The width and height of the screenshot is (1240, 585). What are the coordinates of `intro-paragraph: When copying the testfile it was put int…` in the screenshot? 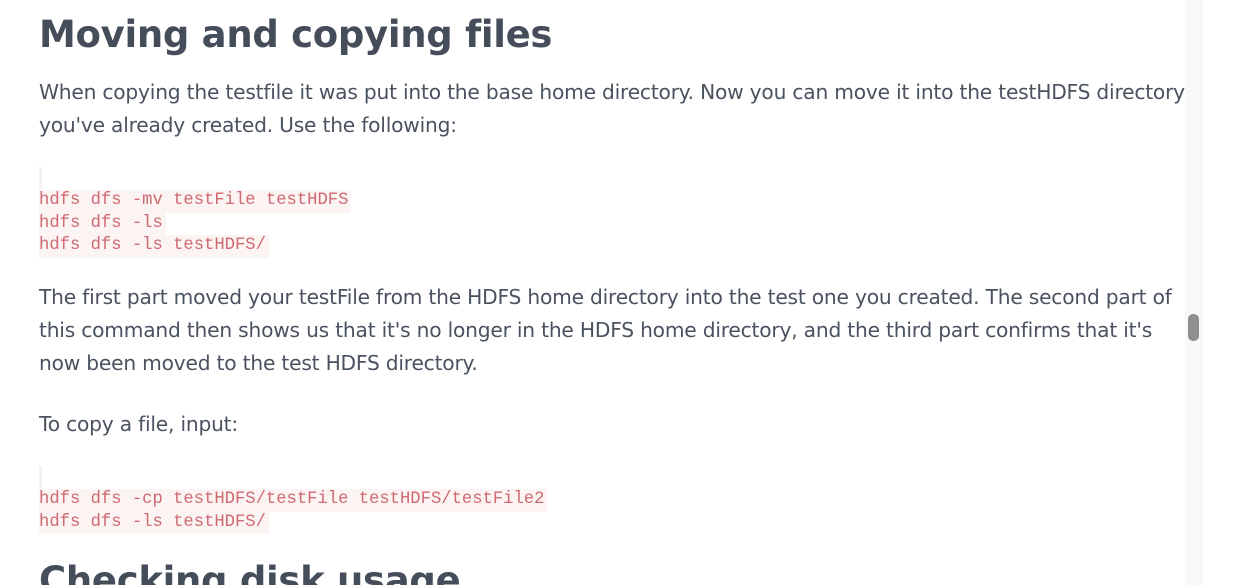 It's located at (612, 108).